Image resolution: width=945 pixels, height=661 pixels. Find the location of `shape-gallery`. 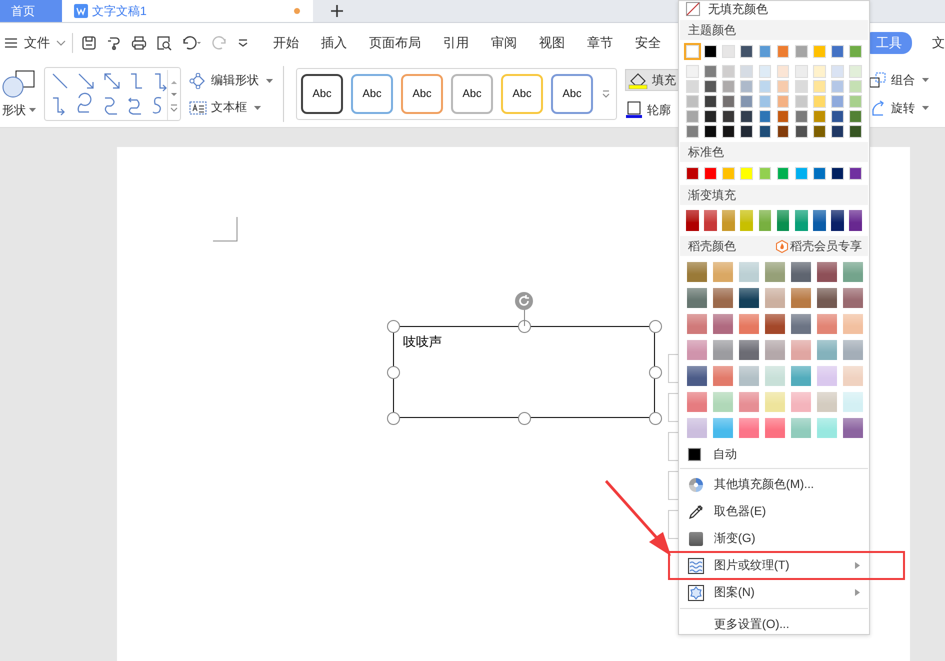

shape-gallery is located at coordinates (112, 94).